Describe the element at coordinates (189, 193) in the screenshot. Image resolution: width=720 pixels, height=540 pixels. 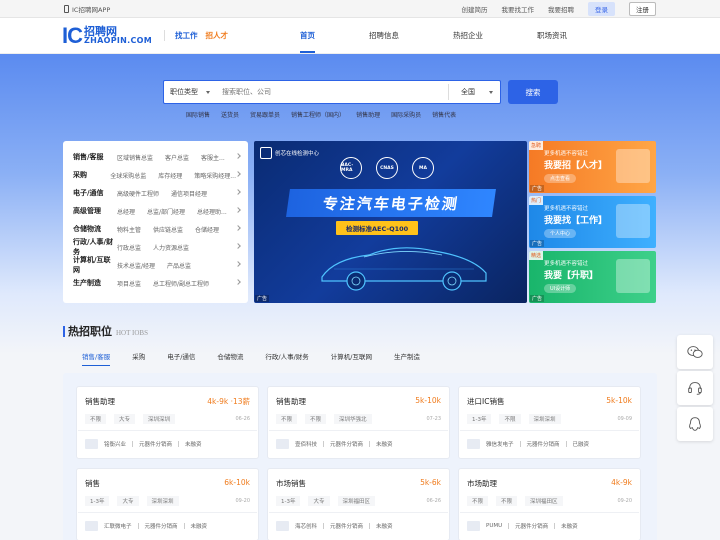
I see `category-sub: 通信项目经理` at that location.